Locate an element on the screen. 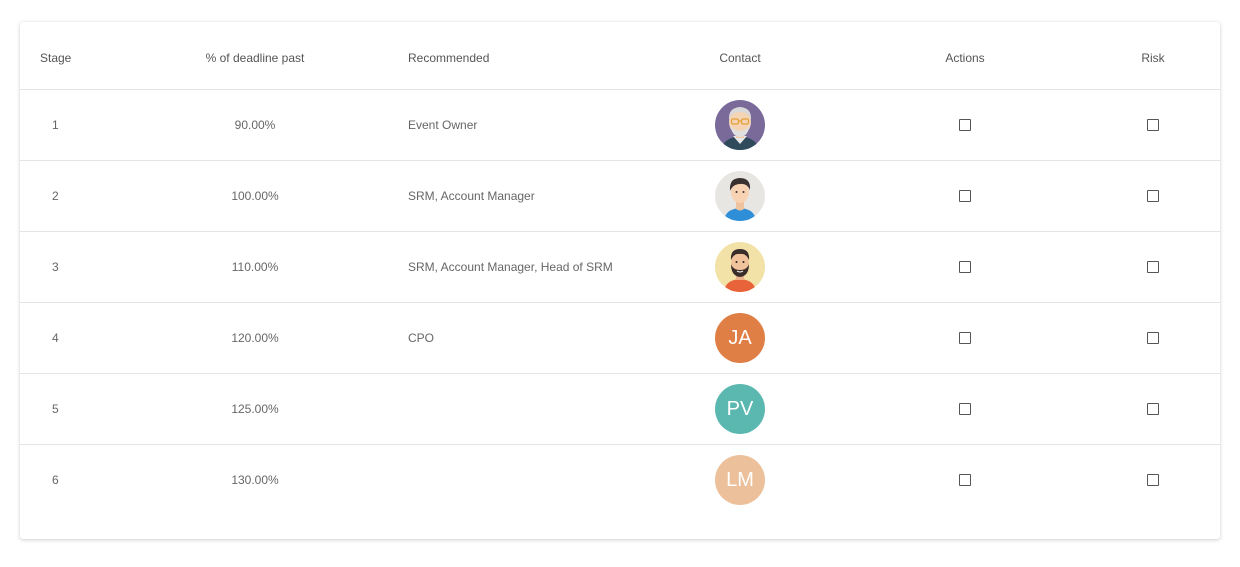  old-man-glasses-avatar-icon is located at coordinates (740, 125).